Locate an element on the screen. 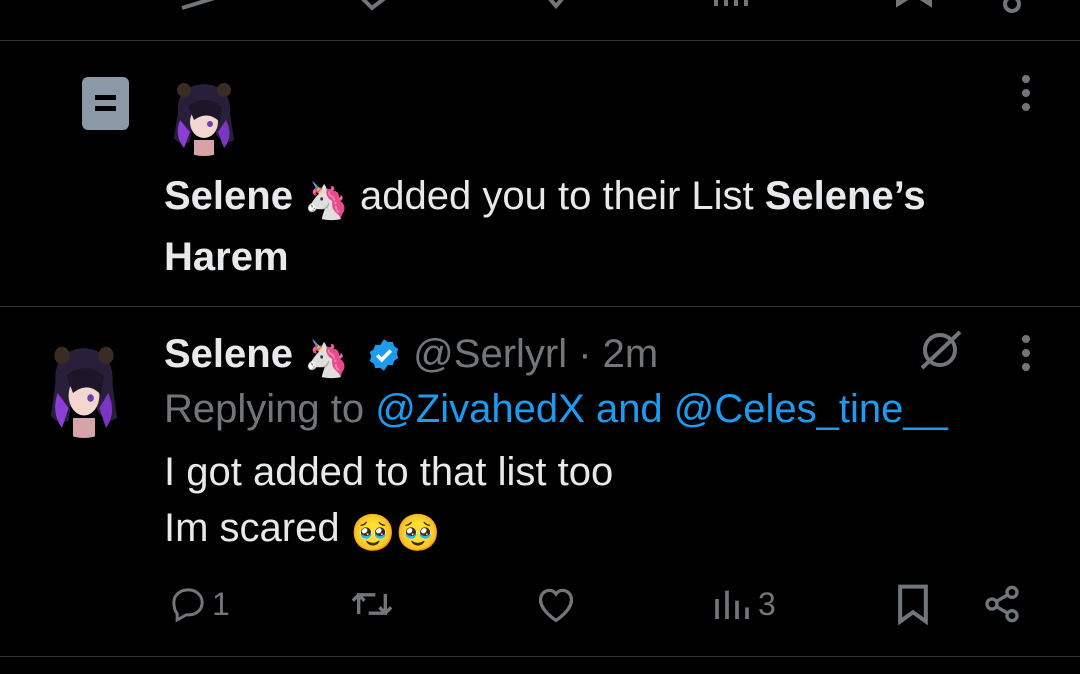  views-button: 3 is located at coordinates (744, 604).